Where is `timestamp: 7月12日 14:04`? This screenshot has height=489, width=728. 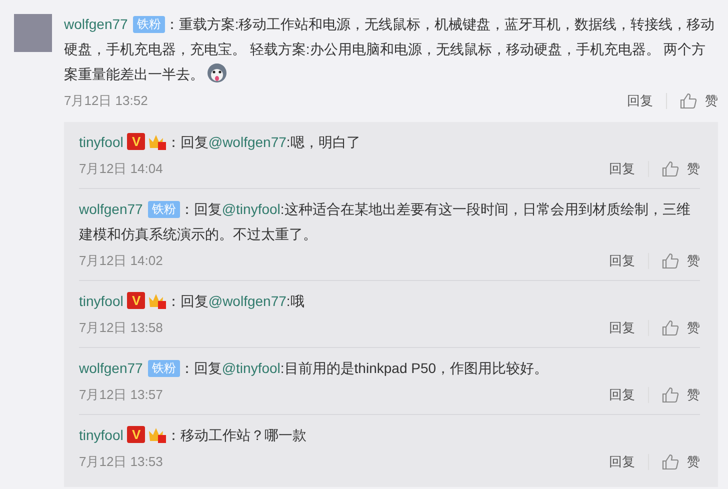
timestamp: 7月12日 14:04 is located at coordinates (121, 169).